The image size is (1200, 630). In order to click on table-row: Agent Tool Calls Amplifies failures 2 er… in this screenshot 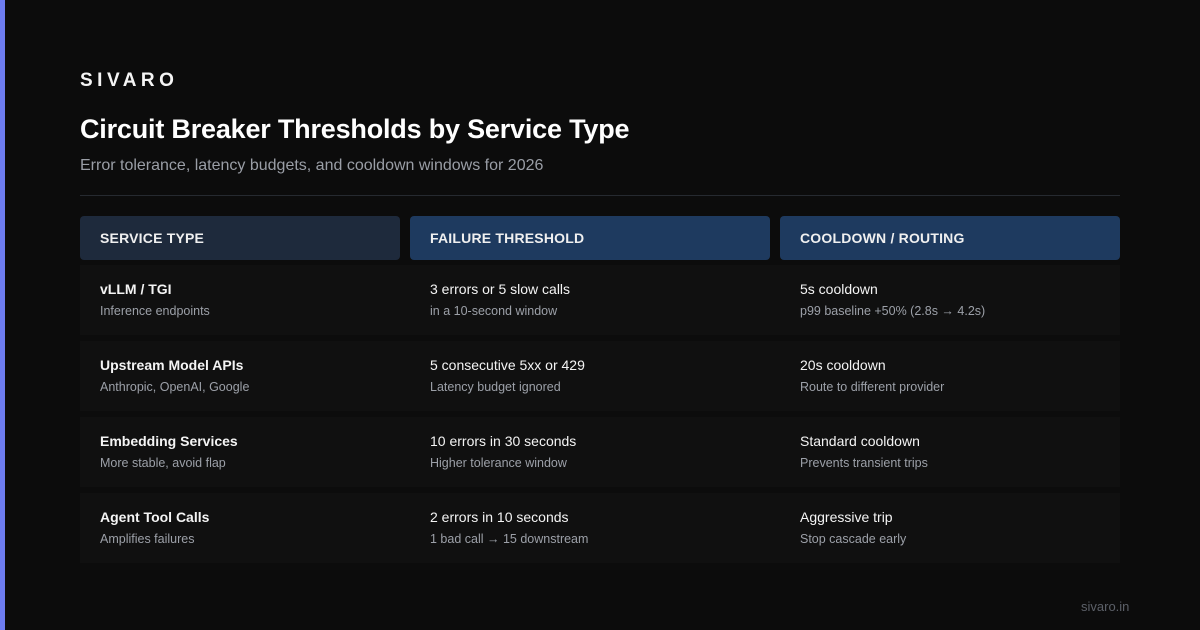, I will do `click(600, 528)`.